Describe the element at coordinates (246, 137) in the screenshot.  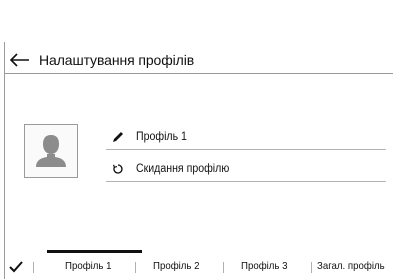
I see `rename-profile-item: Профіль 1` at that location.